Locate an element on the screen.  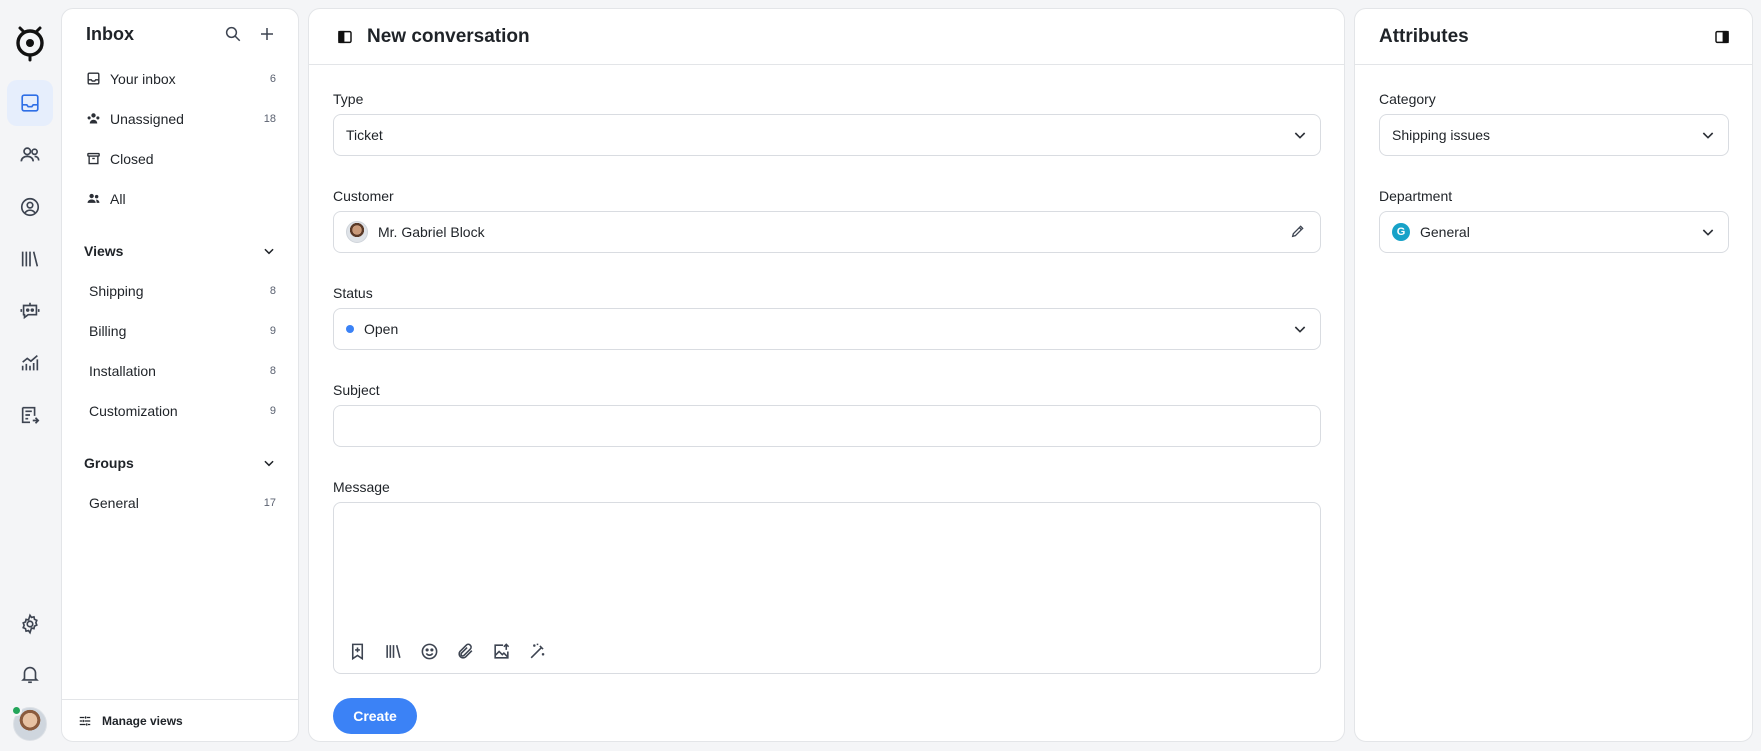
sidebar-item-count: 6 is located at coordinates (272, 79).